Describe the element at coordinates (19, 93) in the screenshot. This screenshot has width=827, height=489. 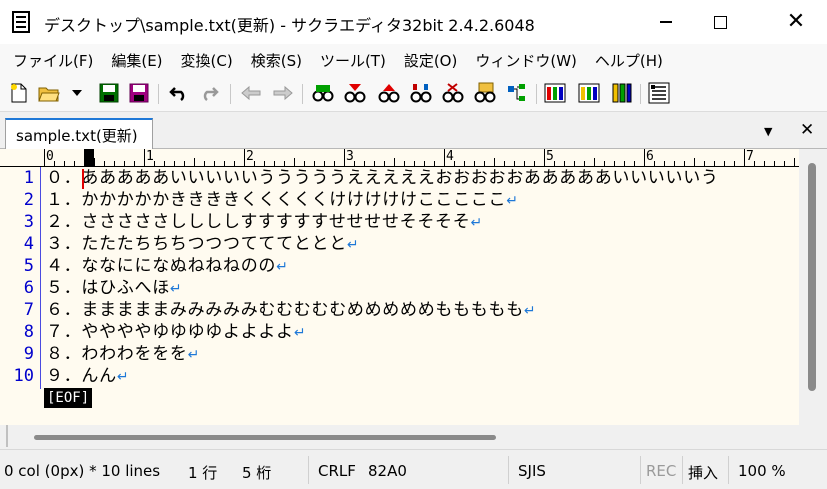
I see `new-file-icon` at that location.